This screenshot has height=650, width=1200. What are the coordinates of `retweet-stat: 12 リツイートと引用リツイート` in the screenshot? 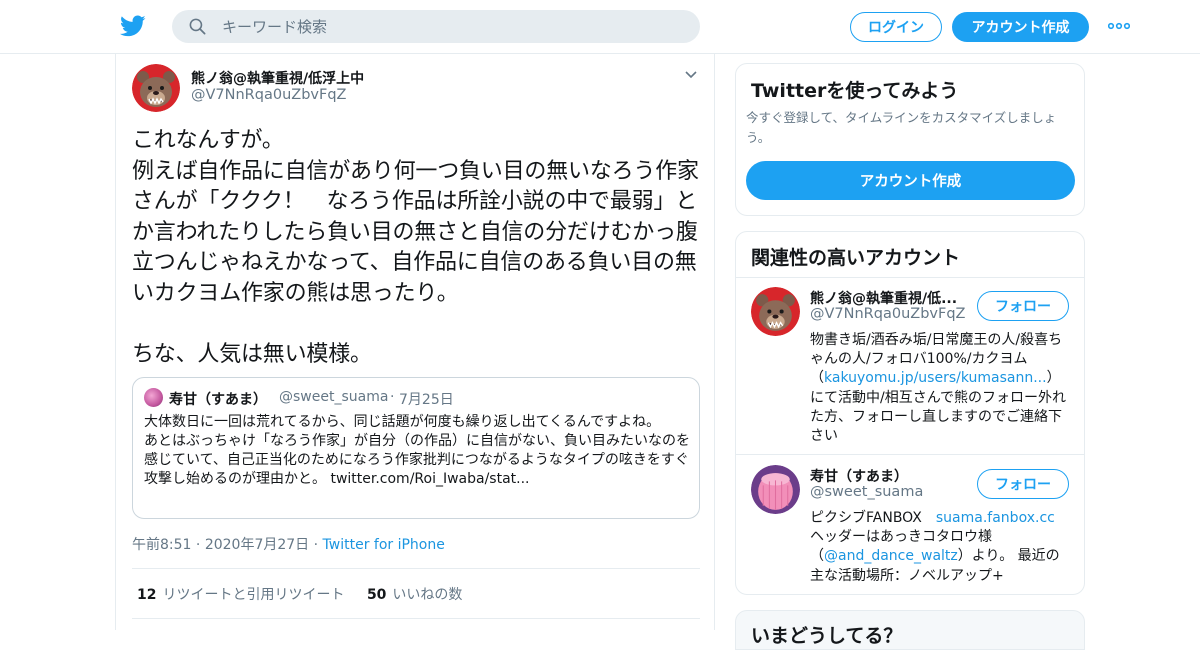 It's located at (240, 595).